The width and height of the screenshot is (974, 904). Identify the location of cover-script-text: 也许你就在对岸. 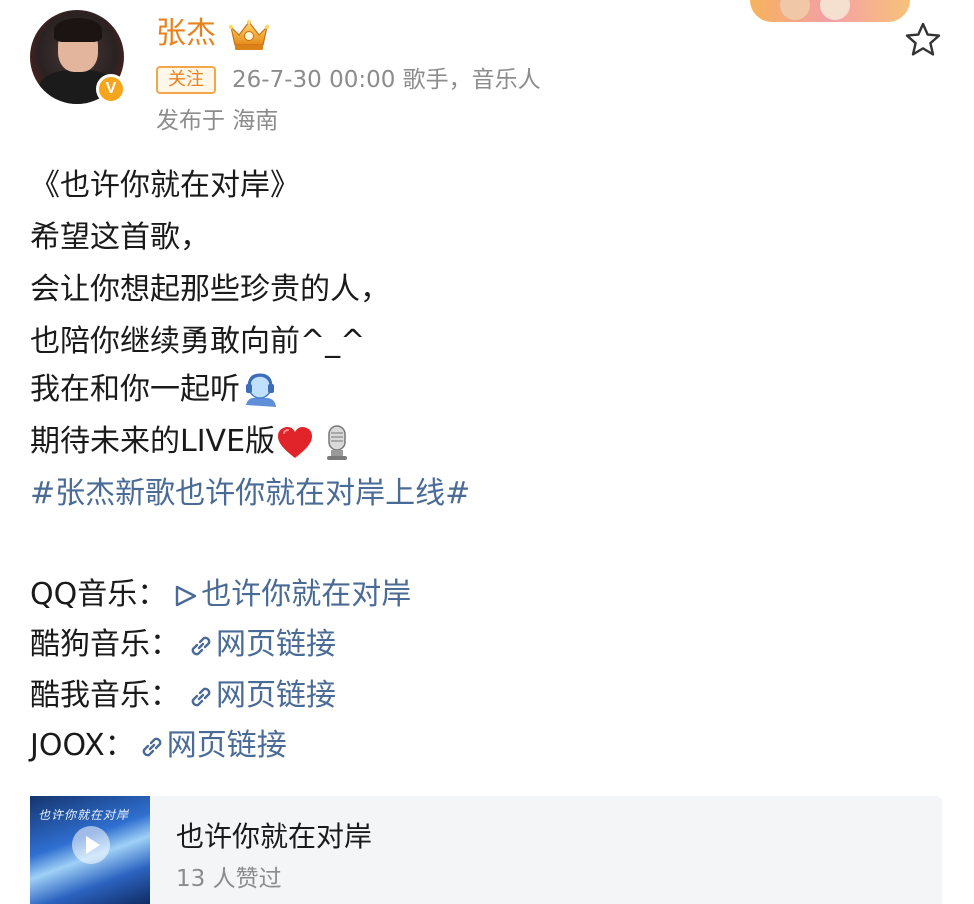
(84, 815).